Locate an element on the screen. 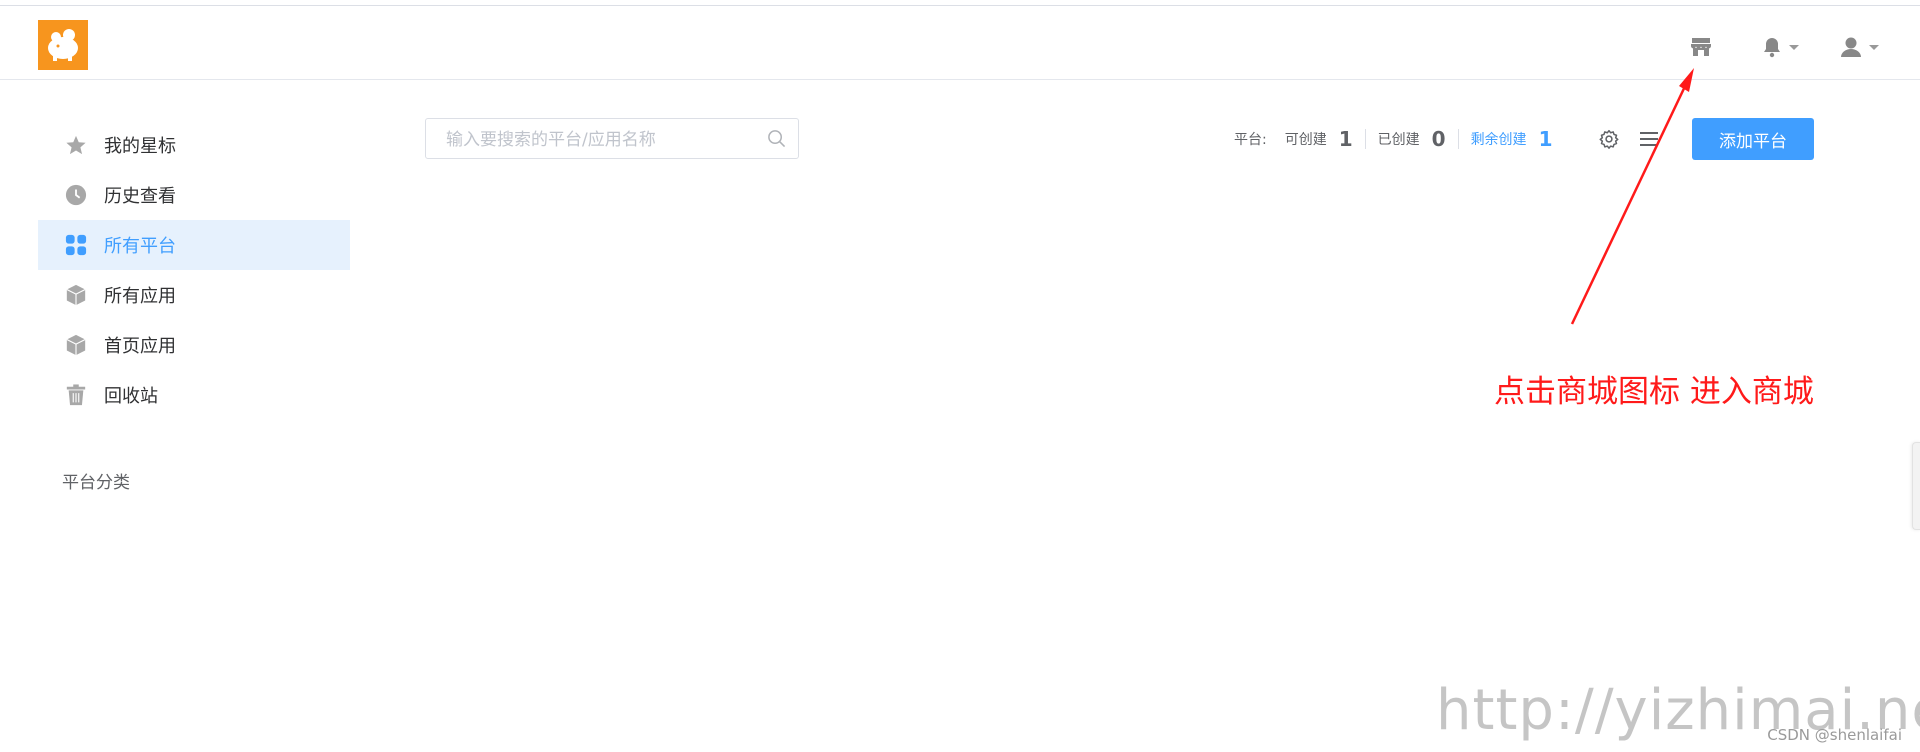 The image size is (1920, 752). piggy-logo-icon is located at coordinates (63, 45).